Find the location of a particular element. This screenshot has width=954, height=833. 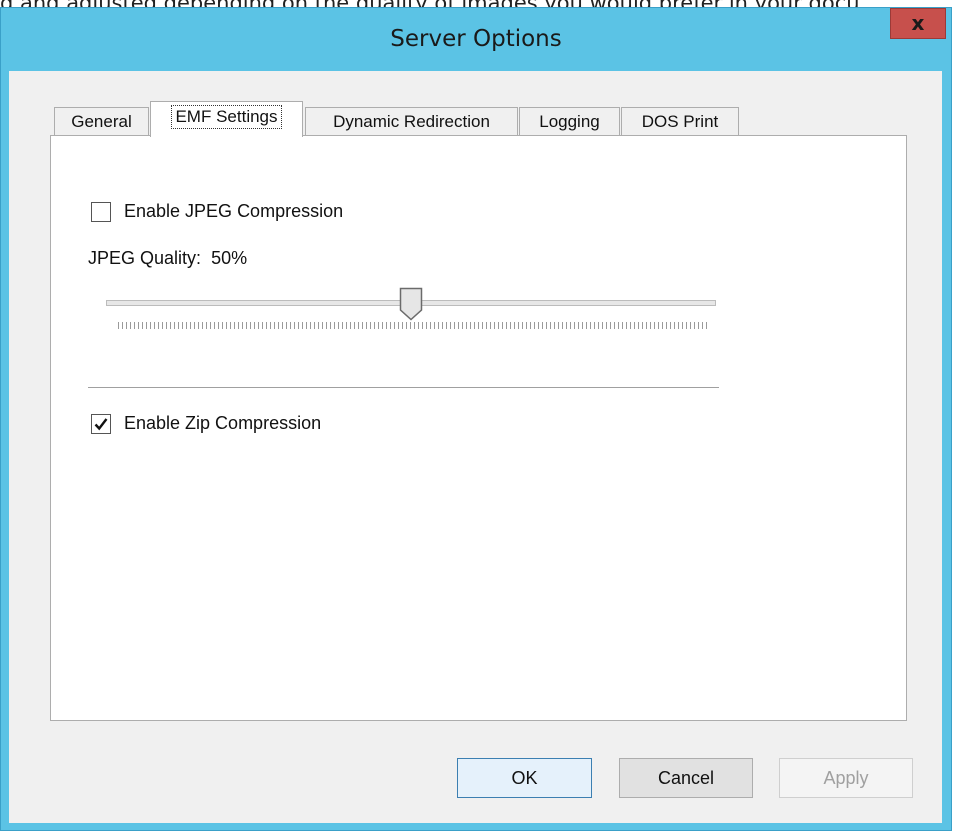

jpeg-compression-label: Enable JPEG Compression is located at coordinates (234, 211).